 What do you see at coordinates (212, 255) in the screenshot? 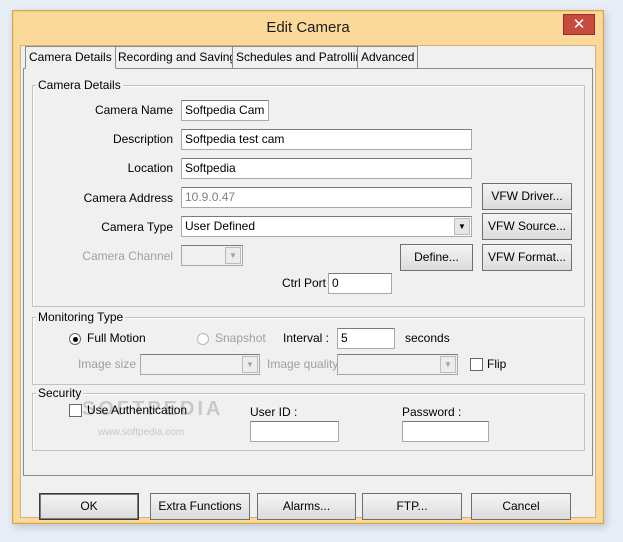
I see `camera-channel-select: ▼` at bounding box center [212, 255].